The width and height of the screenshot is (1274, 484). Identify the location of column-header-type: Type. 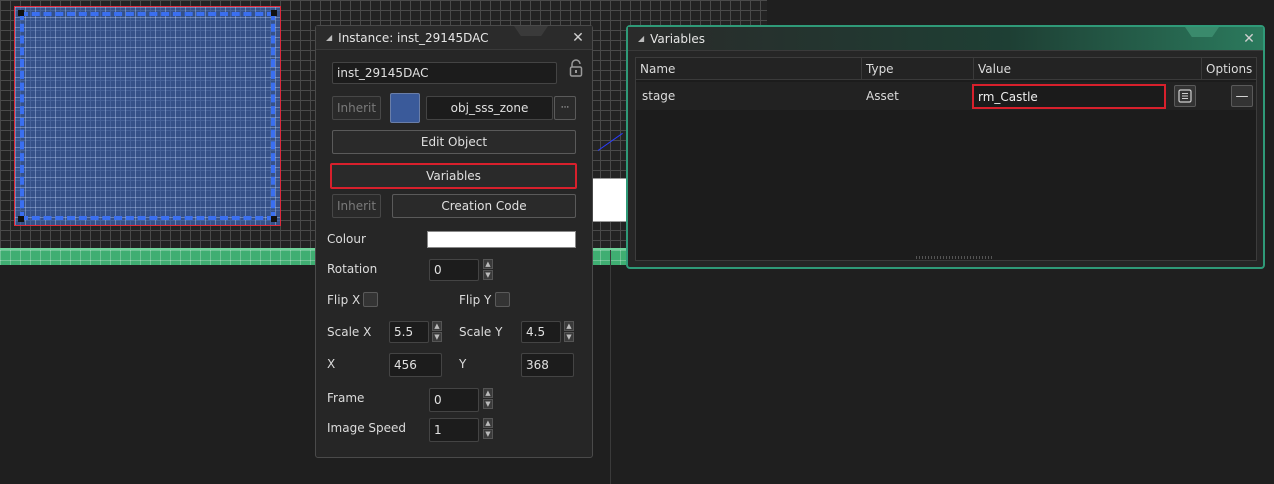
(918, 69).